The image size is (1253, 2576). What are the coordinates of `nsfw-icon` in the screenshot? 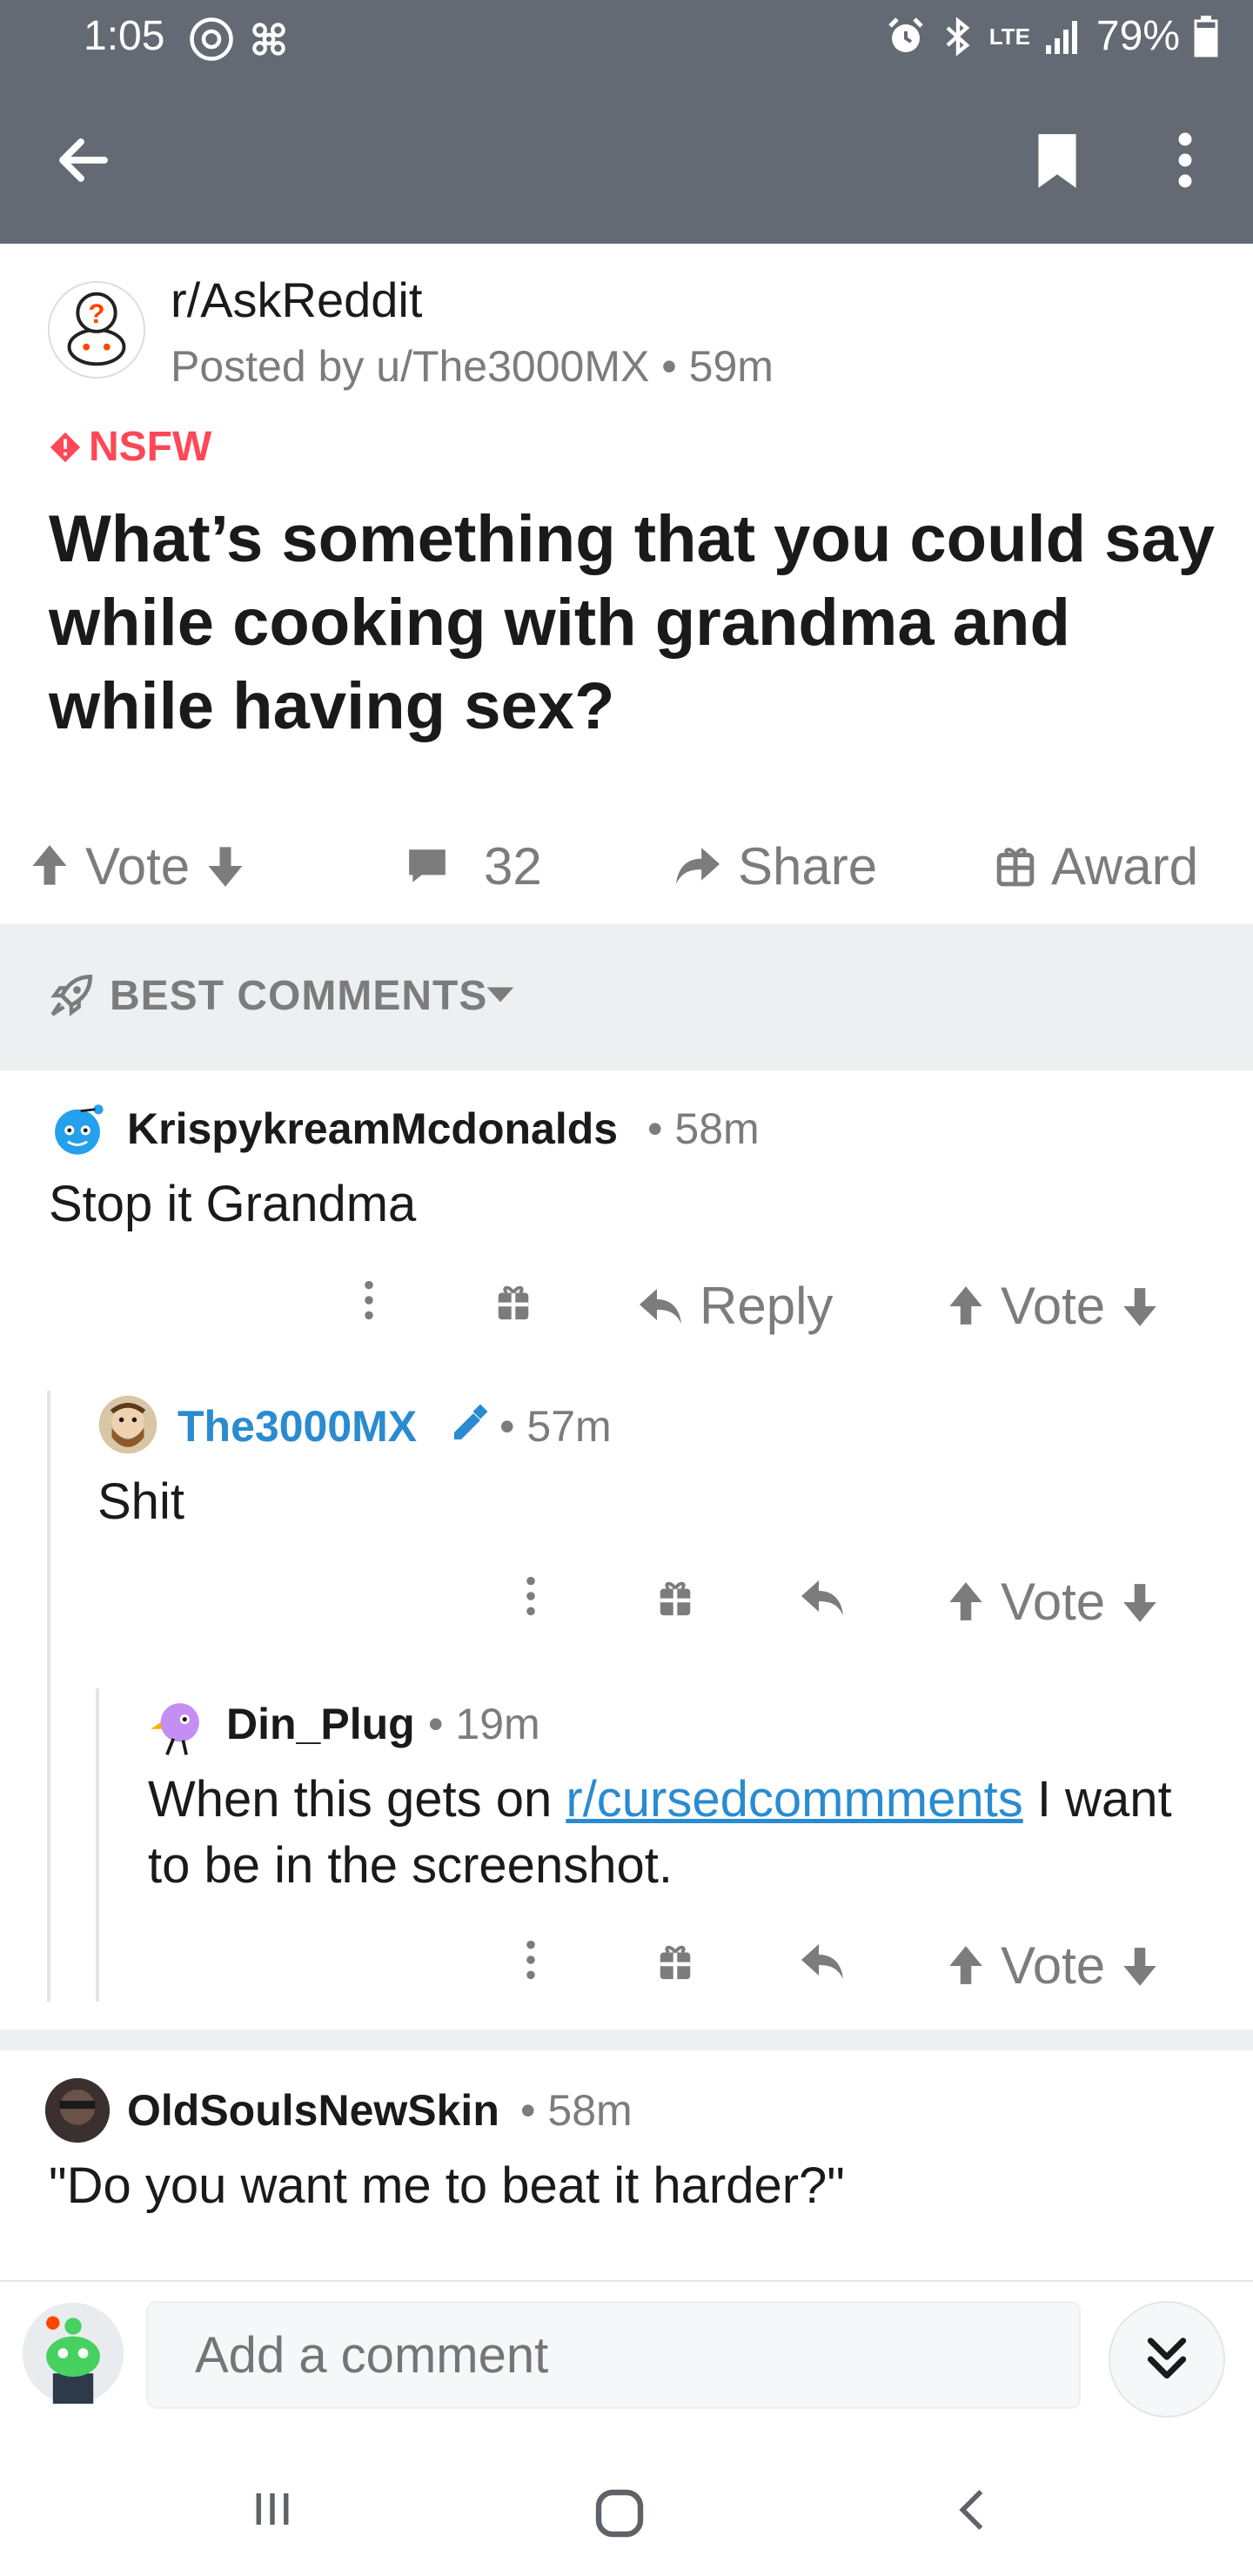 It's located at (65, 447).